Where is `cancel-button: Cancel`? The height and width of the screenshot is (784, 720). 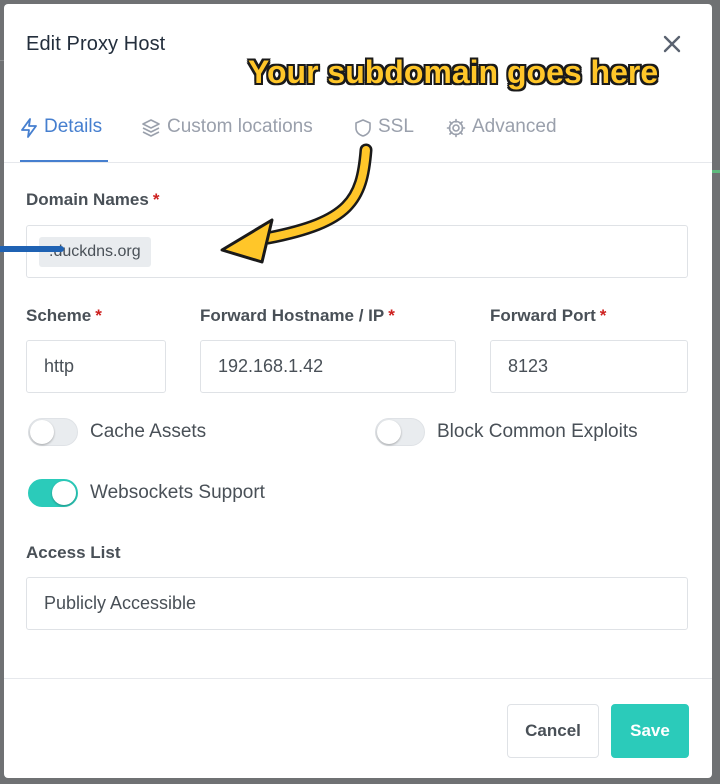
cancel-button: Cancel is located at coordinates (553, 731).